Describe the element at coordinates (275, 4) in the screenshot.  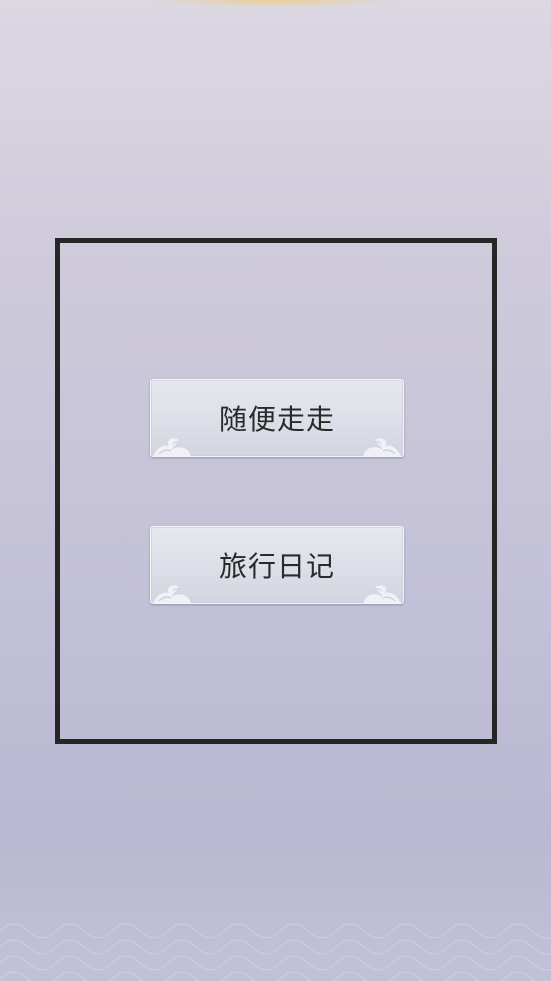
I see `top-glow-decoration` at that location.